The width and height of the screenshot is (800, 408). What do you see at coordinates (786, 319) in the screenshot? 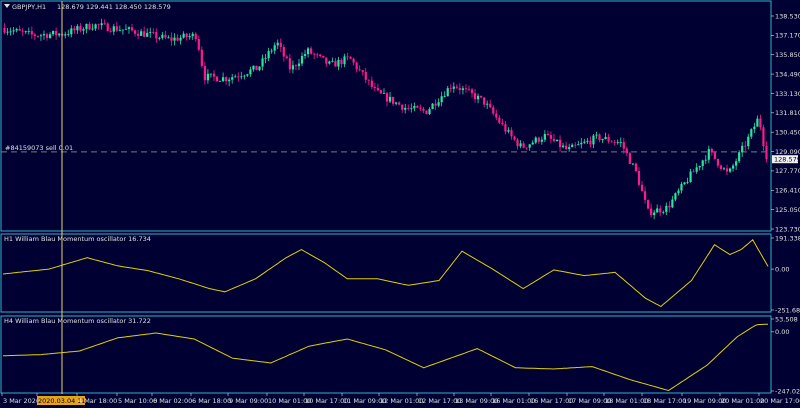
I see `y-tick-label: 53.508` at bounding box center [786, 319].